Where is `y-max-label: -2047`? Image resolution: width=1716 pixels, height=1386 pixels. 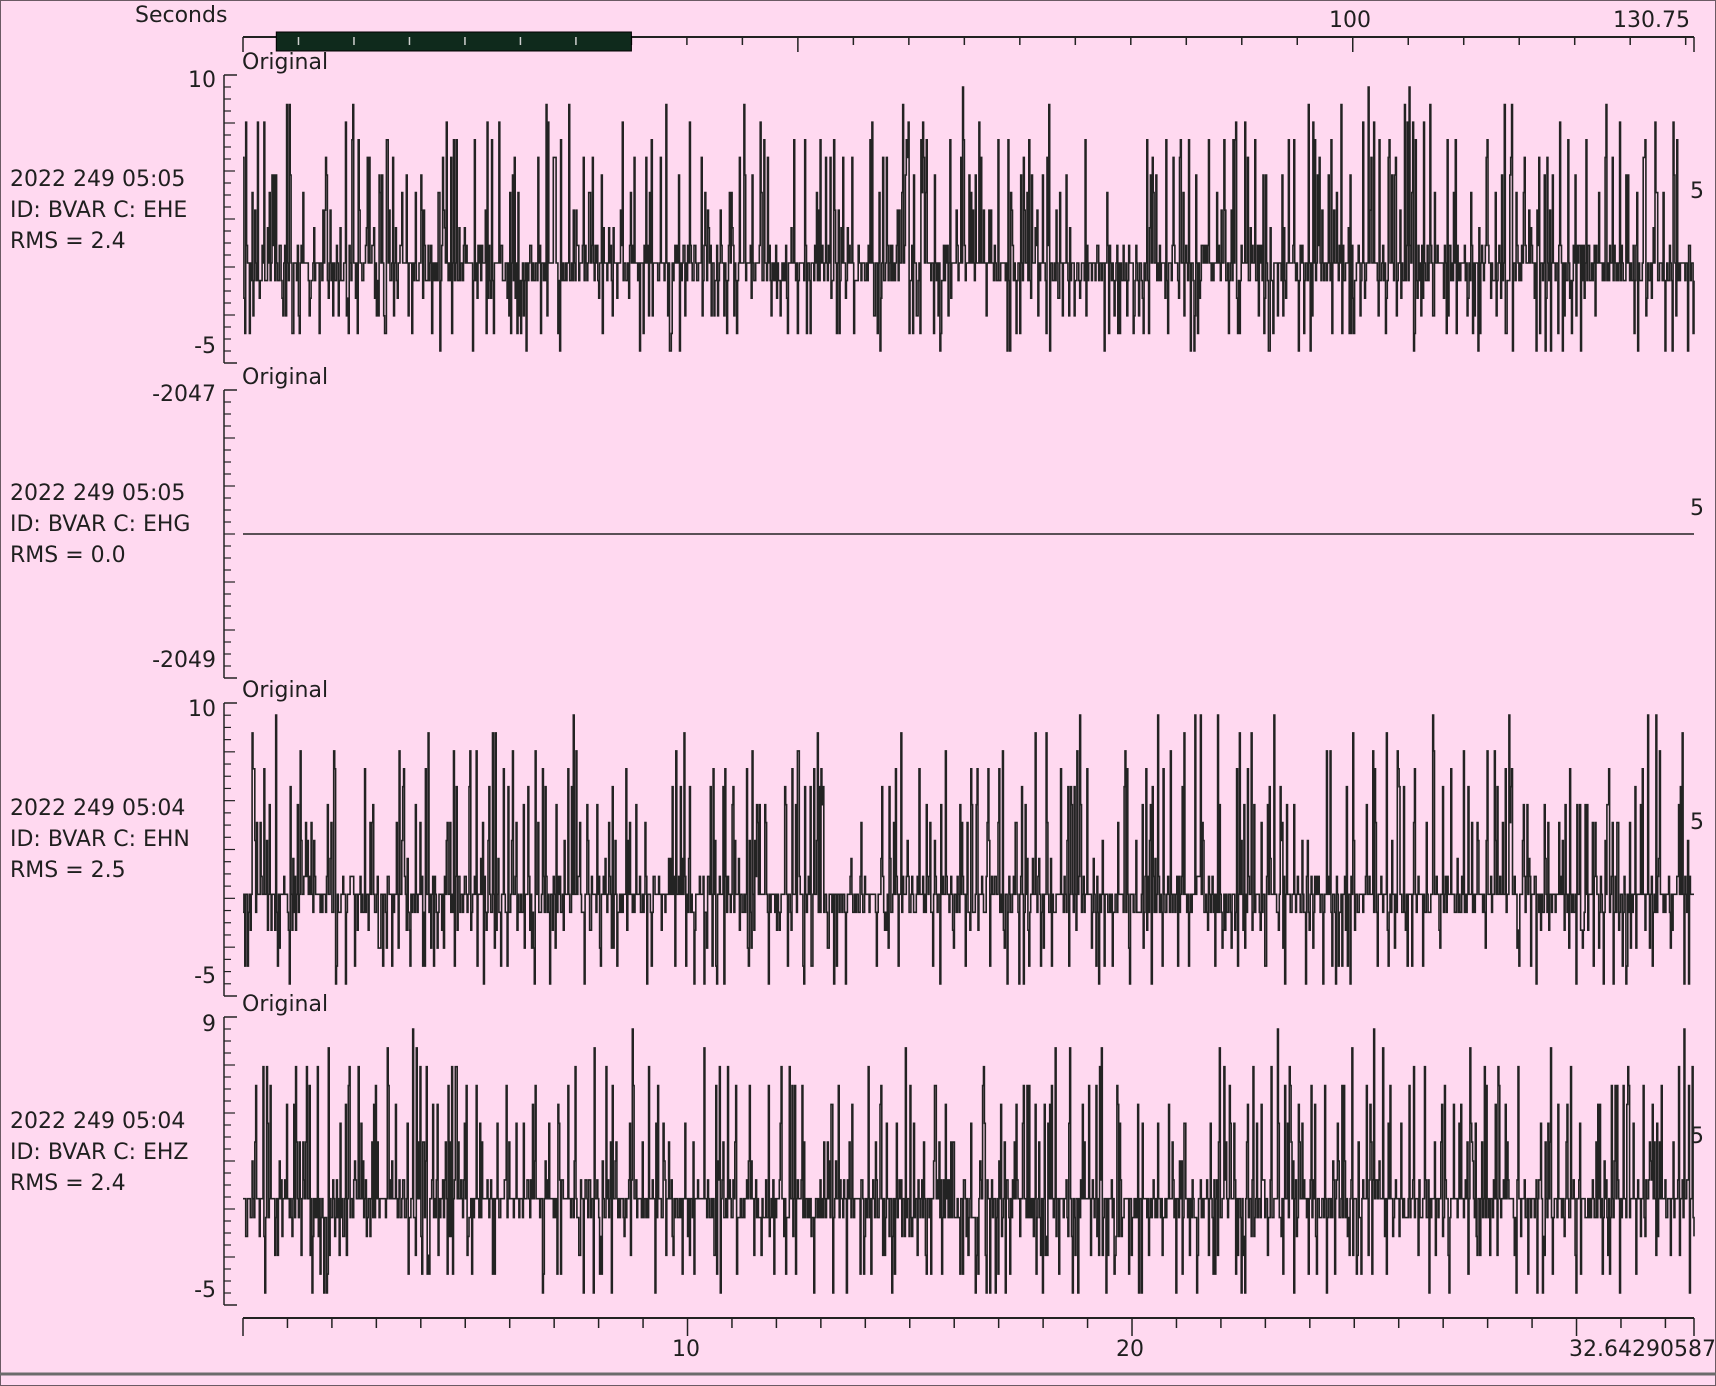
y-max-label: -2047 is located at coordinates (184, 394).